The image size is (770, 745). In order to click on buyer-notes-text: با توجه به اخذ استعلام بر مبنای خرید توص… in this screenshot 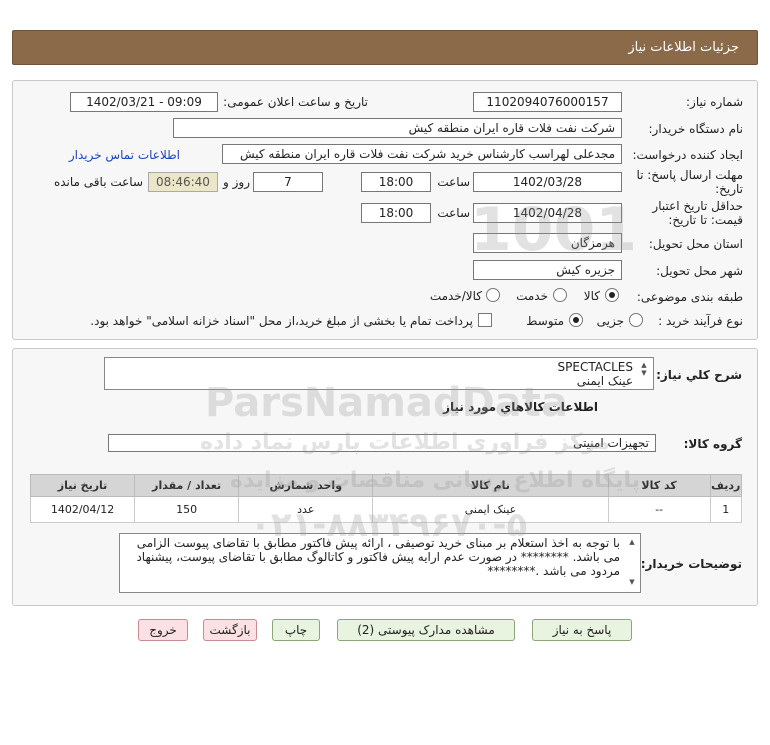, I will do `click(378, 557)`.